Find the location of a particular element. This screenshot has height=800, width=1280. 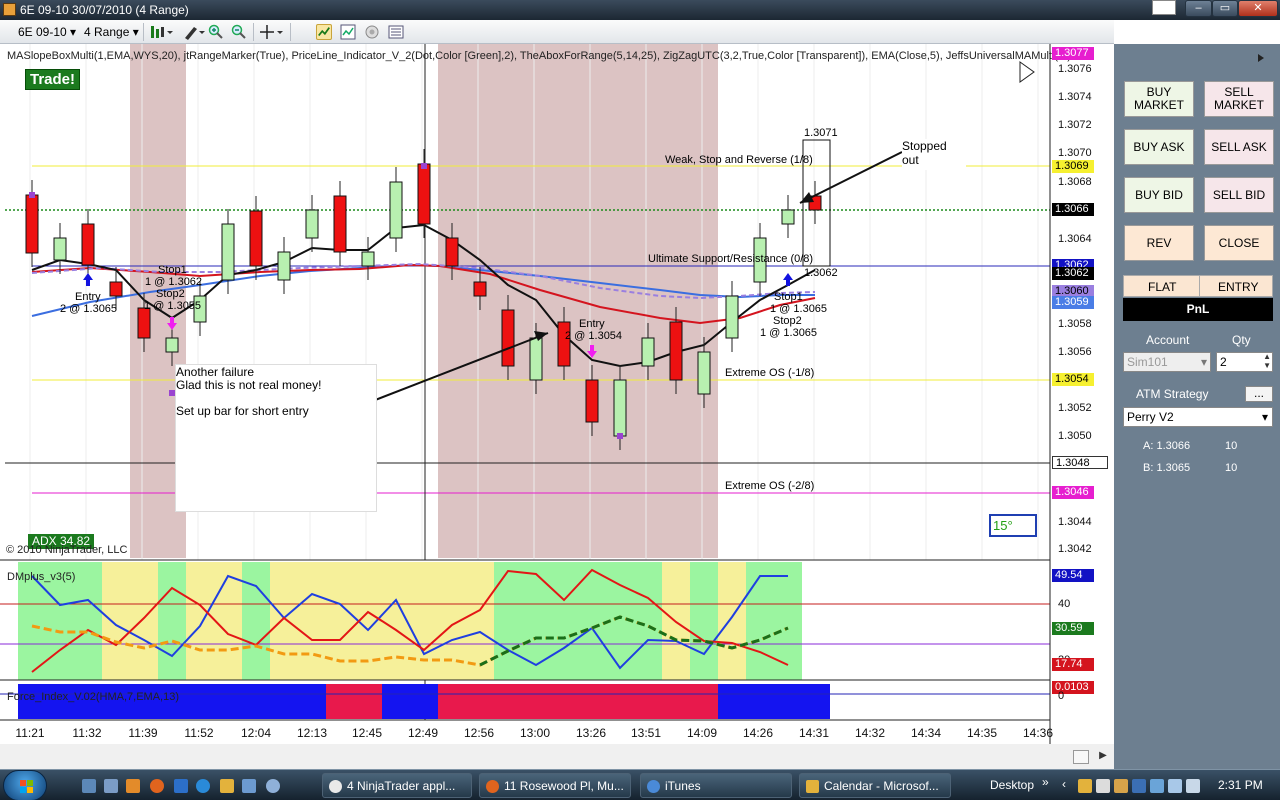

media-player-icon is located at coordinates (133, 786).